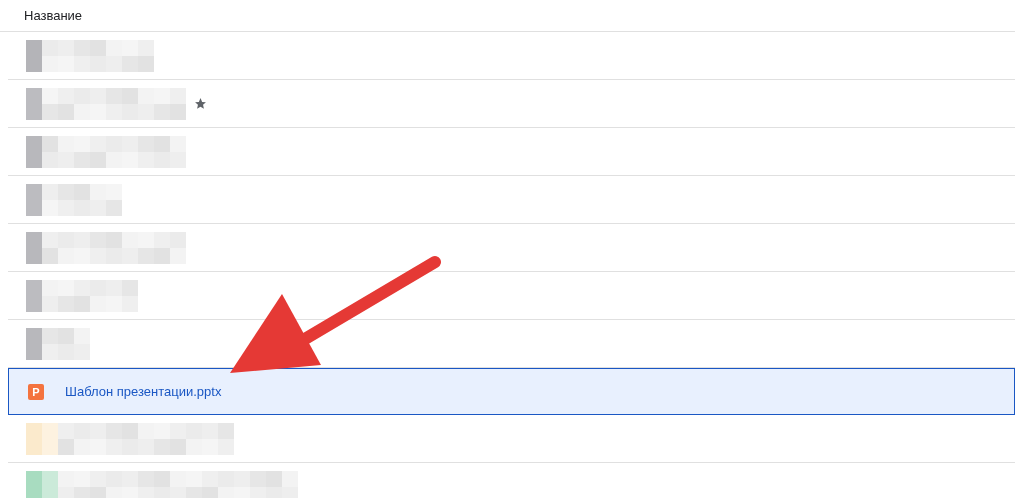 The image size is (1015, 498). I want to click on file-row: P Шаблон презентации.pptx, so click(511, 391).